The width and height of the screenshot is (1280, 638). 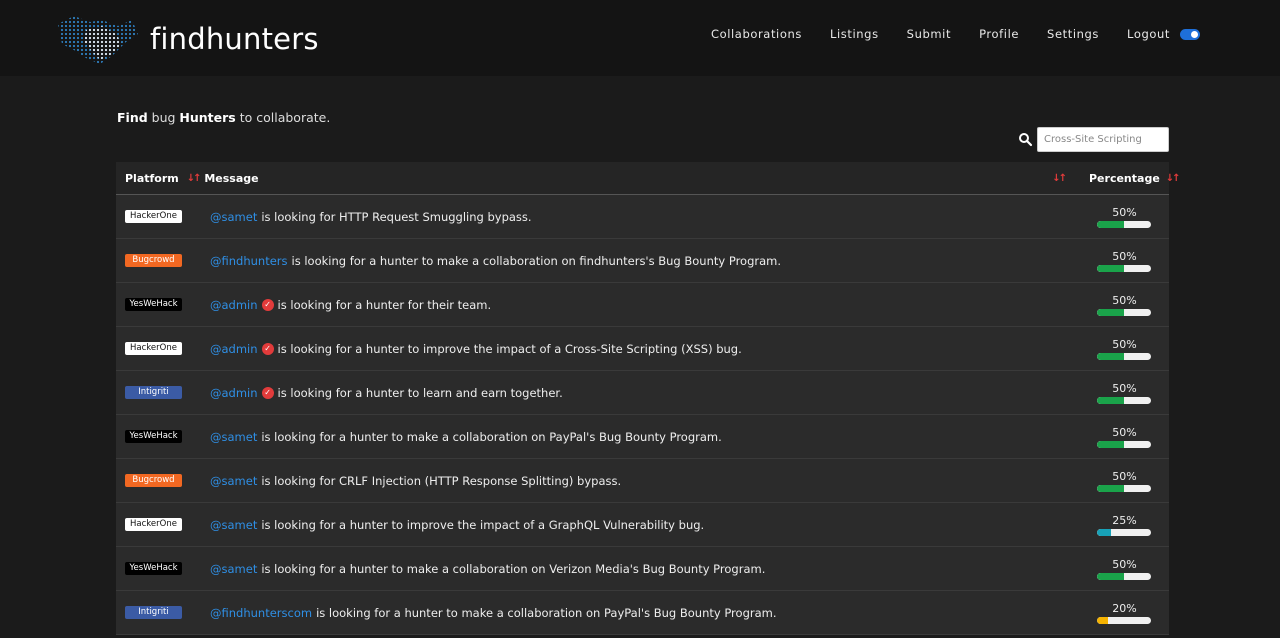 I want to click on percentage-label: 20%, so click(x=1124, y=608).